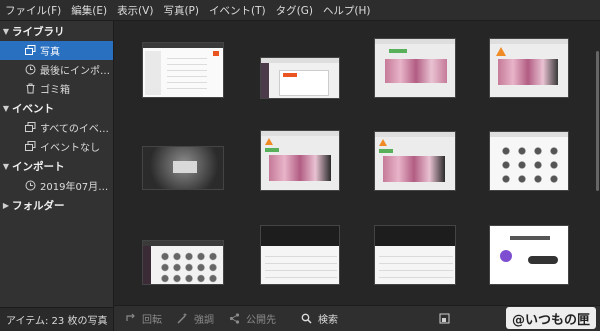 The height and width of the screenshot is (331, 600). Describe the element at coordinates (56, 108) in the screenshot. I see `sidebar-section-events: ▼ イベント` at that location.